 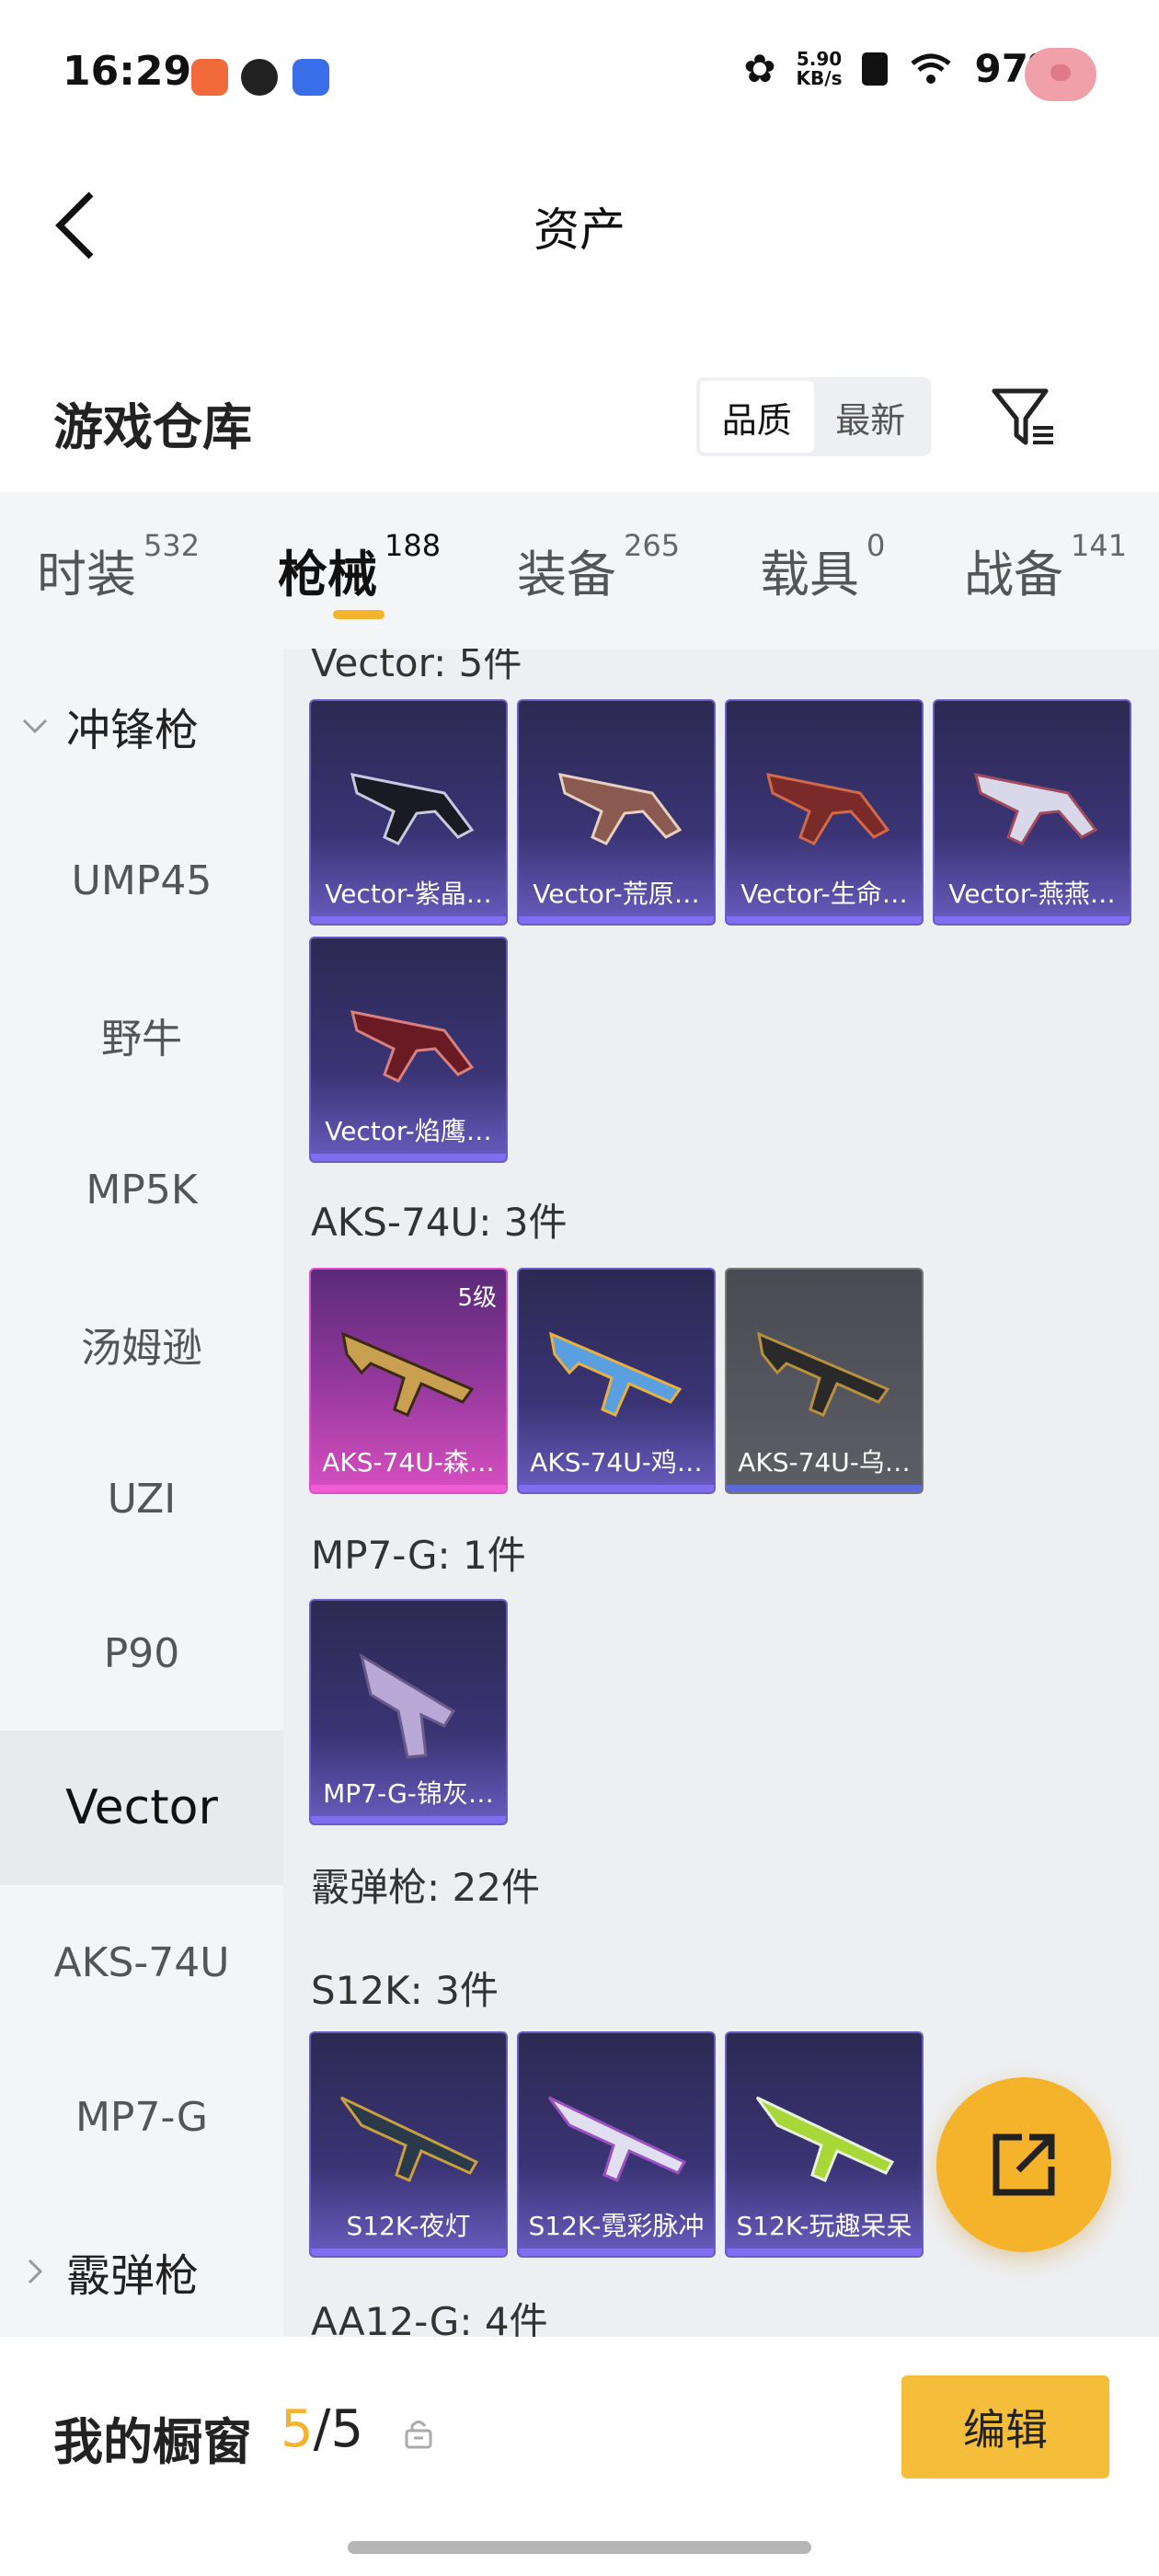 I want to click on status-time: 16:29, so click(x=127, y=71).